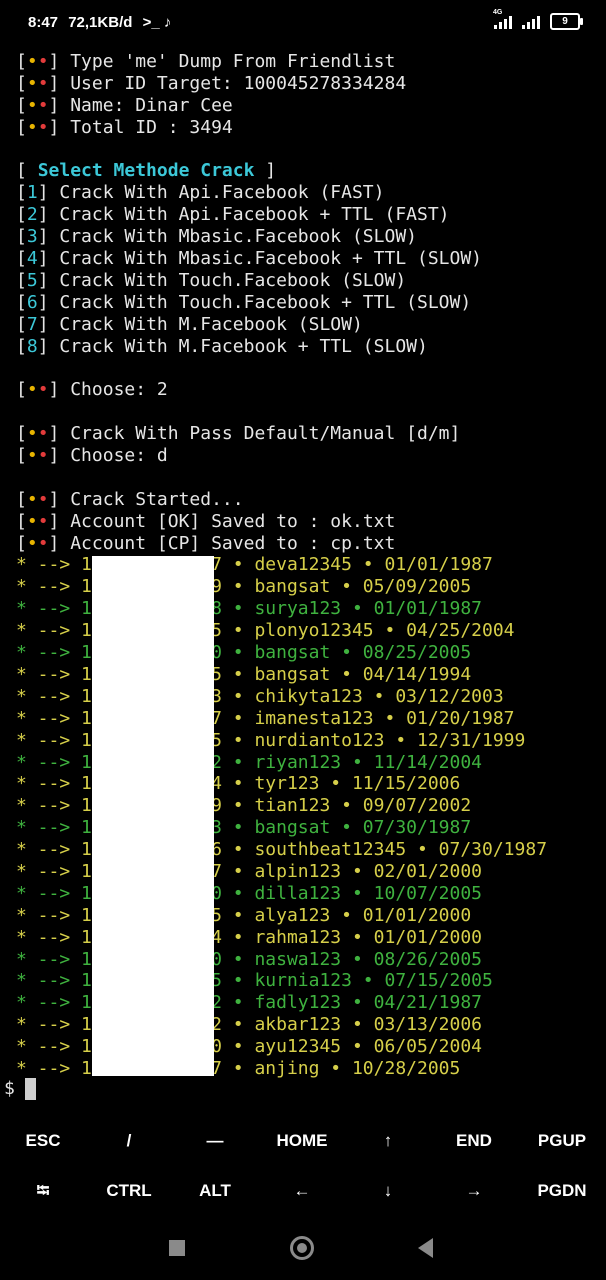 Image resolution: width=606 pixels, height=1280 pixels. I want to click on header-text: Total ID : 3494, so click(151, 127).